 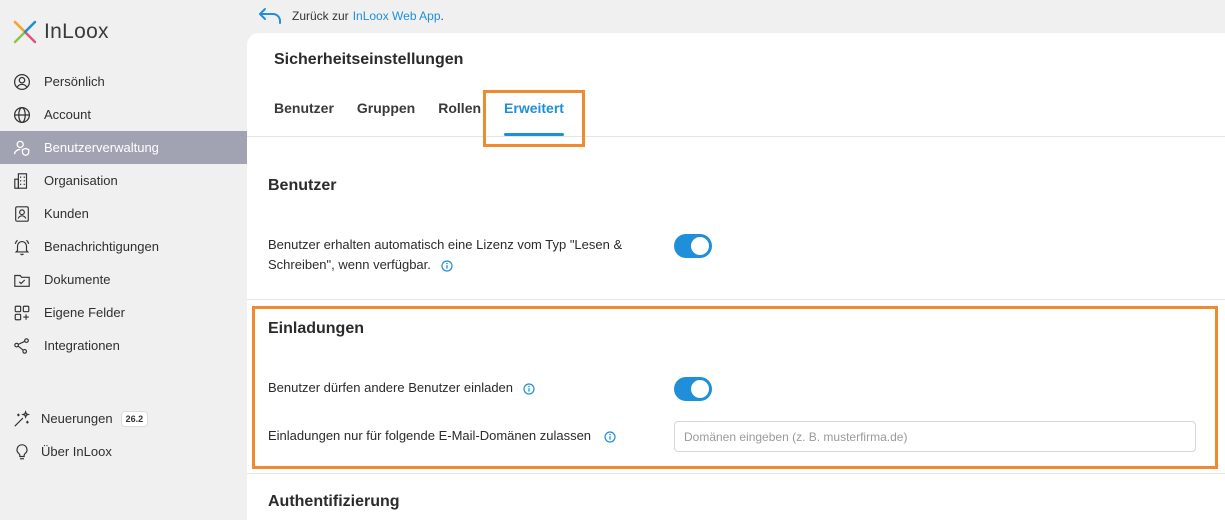 What do you see at coordinates (101, 246) in the screenshot?
I see `sidebar-item-label: Benachrichtigungen` at bounding box center [101, 246].